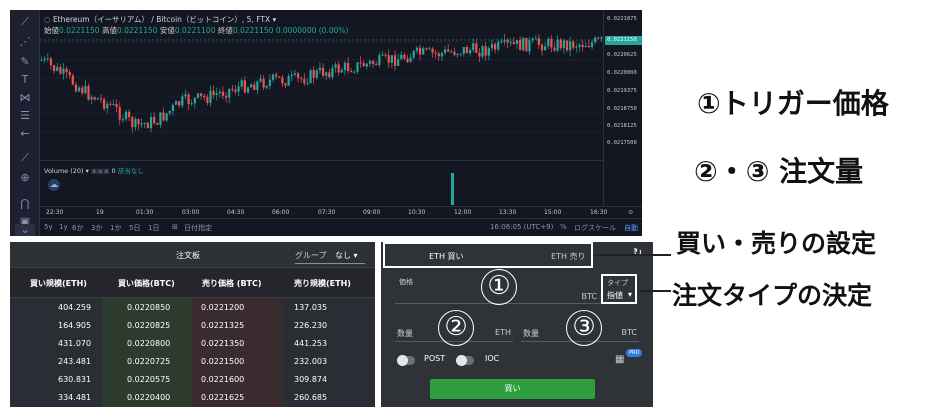  I want to click on price-label: 0.0218125, so click(622, 126).